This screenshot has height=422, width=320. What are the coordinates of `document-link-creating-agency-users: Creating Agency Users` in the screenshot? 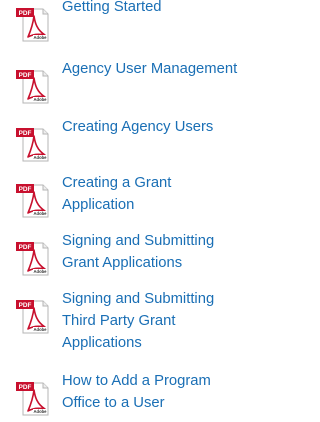 It's located at (154, 127).